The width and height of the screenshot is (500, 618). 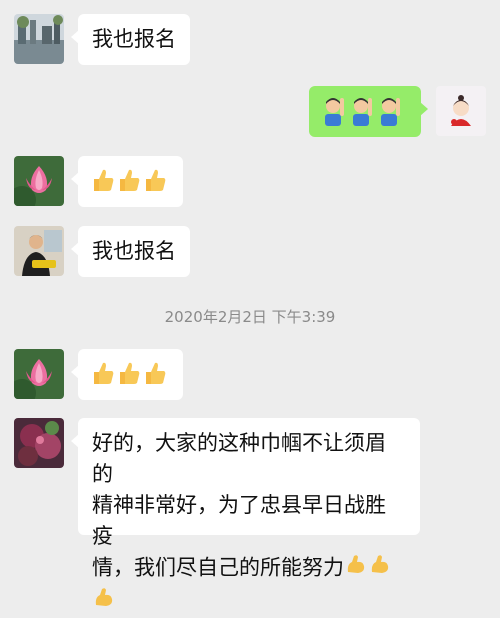 What do you see at coordinates (250, 317) in the screenshot?
I see `timestamp: 2020年2月2日 下午3:39` at bounding box center [250, 317].